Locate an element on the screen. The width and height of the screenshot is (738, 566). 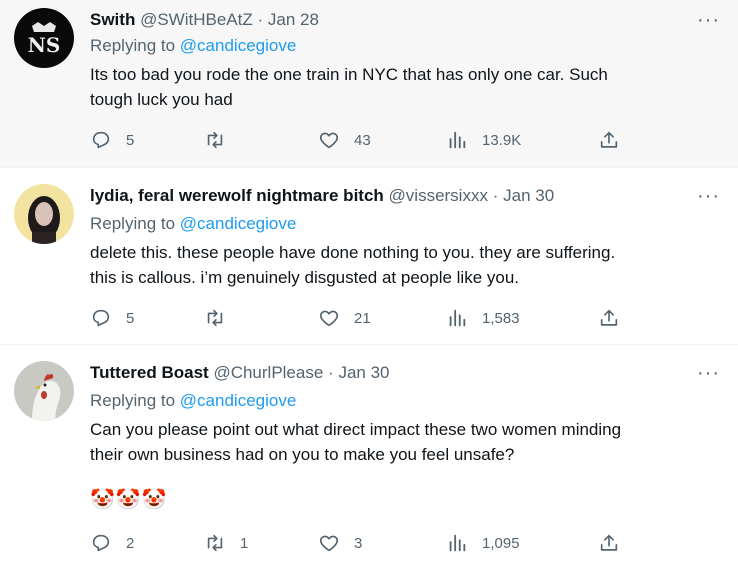
like-button: 3 is located at coordinates (340, 543).